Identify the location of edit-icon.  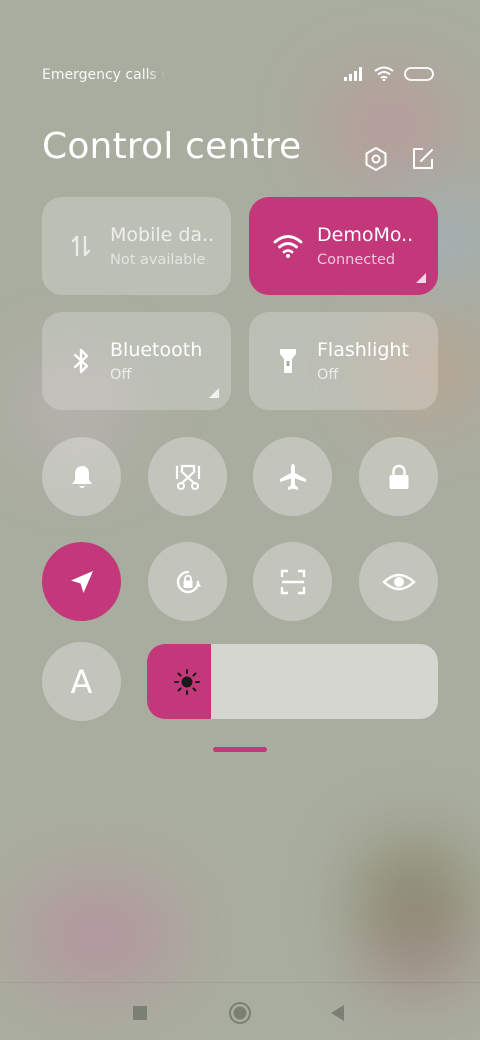
(423, 159).